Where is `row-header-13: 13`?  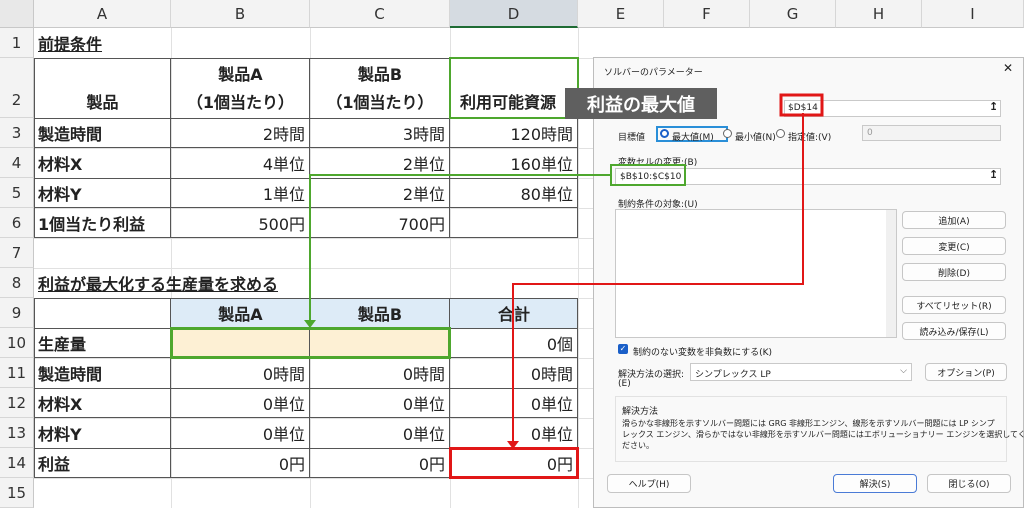 row-header-13: 13 is located at coordinates (17, 433).